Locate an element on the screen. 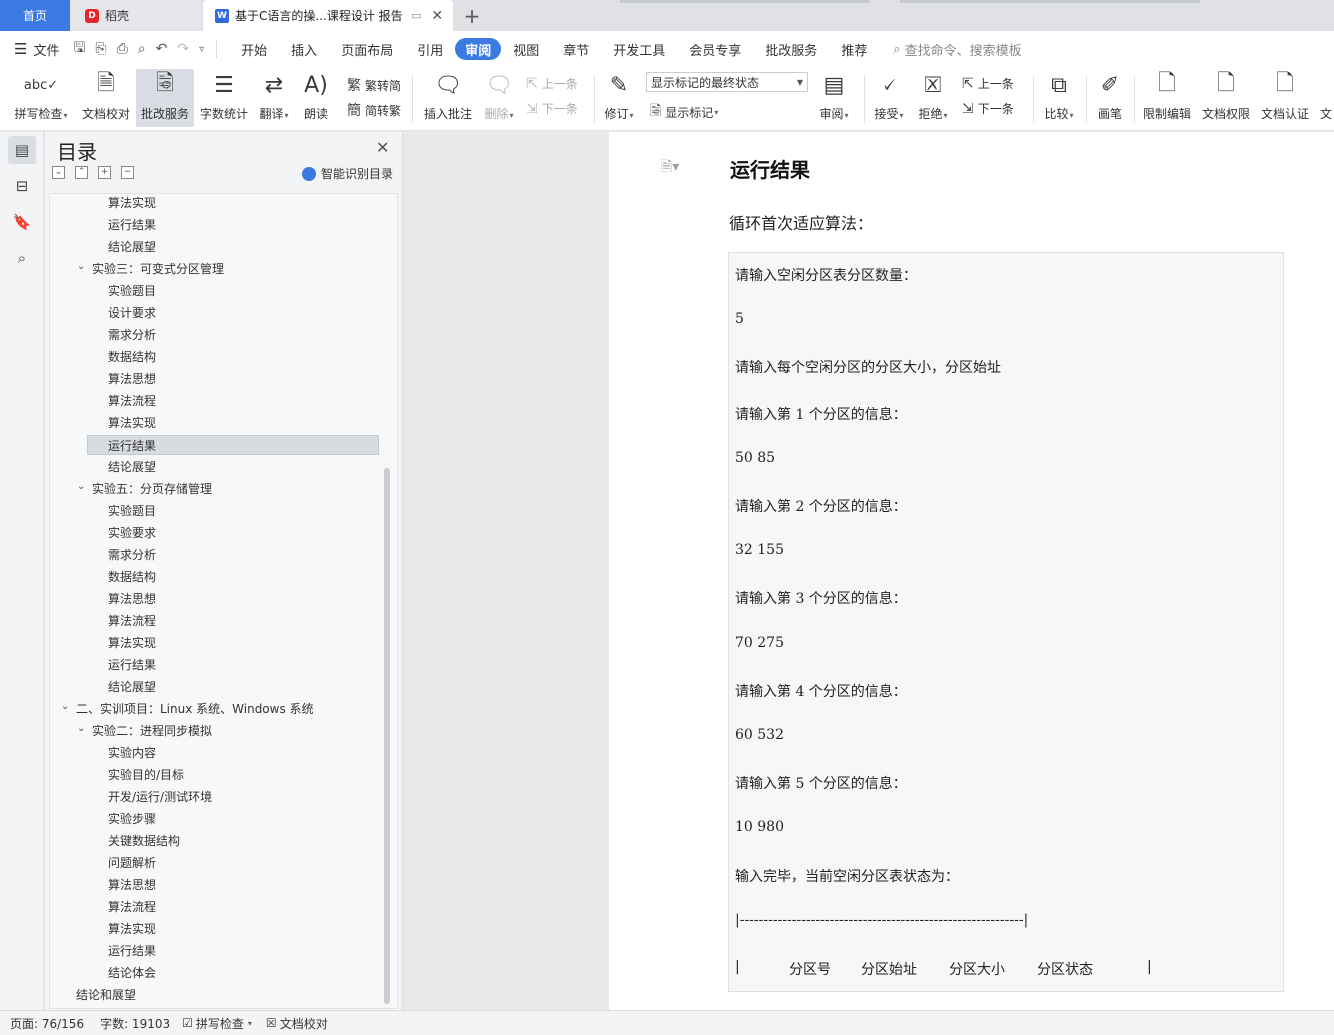  close-tab-icon: ✕ is located at coordinates (437, 16).